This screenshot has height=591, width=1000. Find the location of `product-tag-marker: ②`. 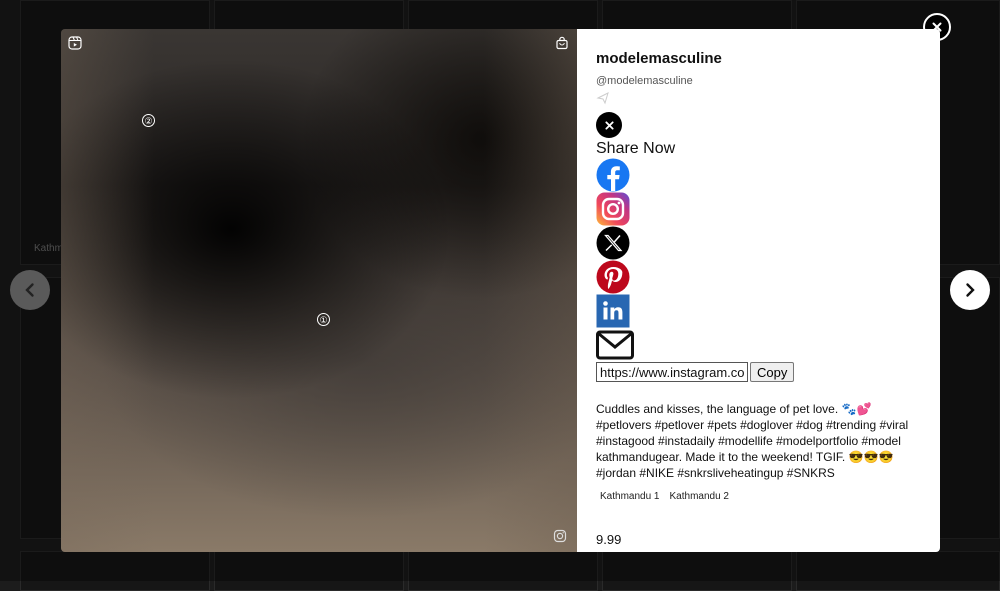

product-tag-marker: ② is located at coordinates (148, 120).